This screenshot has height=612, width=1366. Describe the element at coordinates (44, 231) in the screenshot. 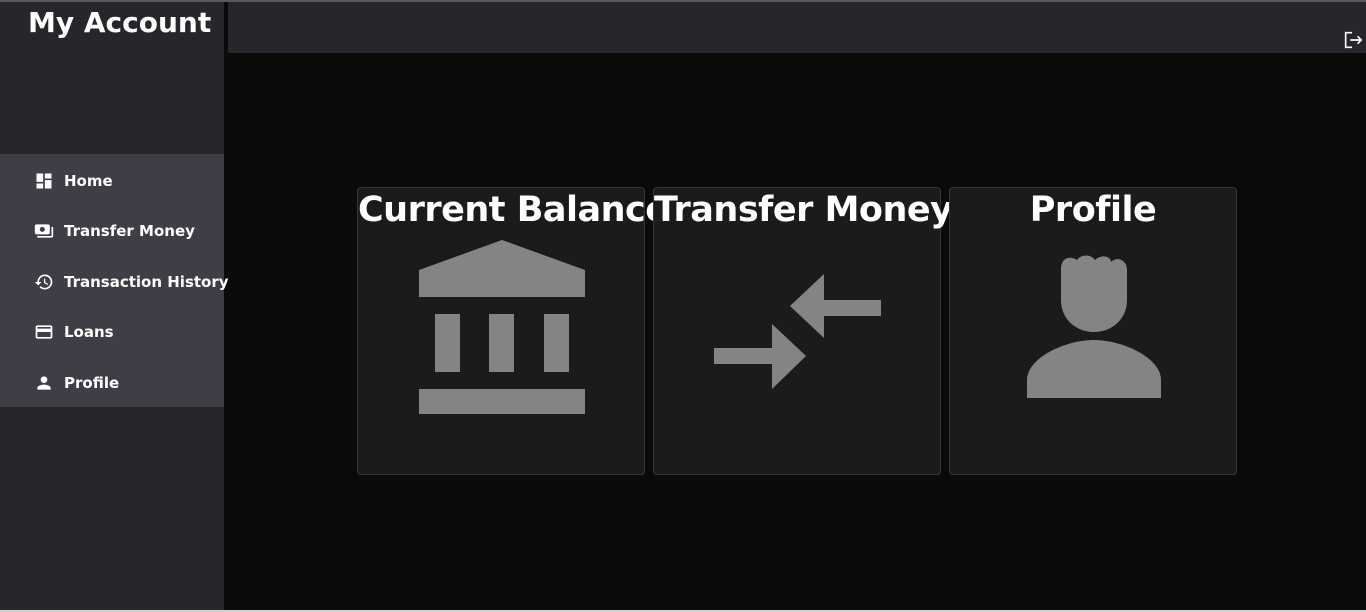

I see `money-icon` at that location.